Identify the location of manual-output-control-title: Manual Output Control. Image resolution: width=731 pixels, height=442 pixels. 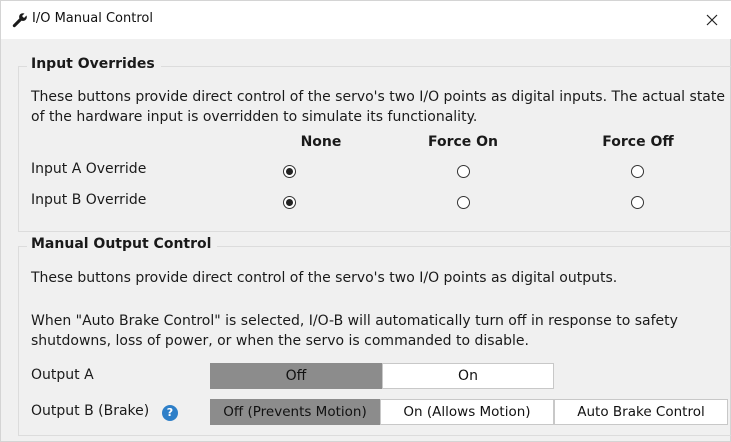
(122, 244).